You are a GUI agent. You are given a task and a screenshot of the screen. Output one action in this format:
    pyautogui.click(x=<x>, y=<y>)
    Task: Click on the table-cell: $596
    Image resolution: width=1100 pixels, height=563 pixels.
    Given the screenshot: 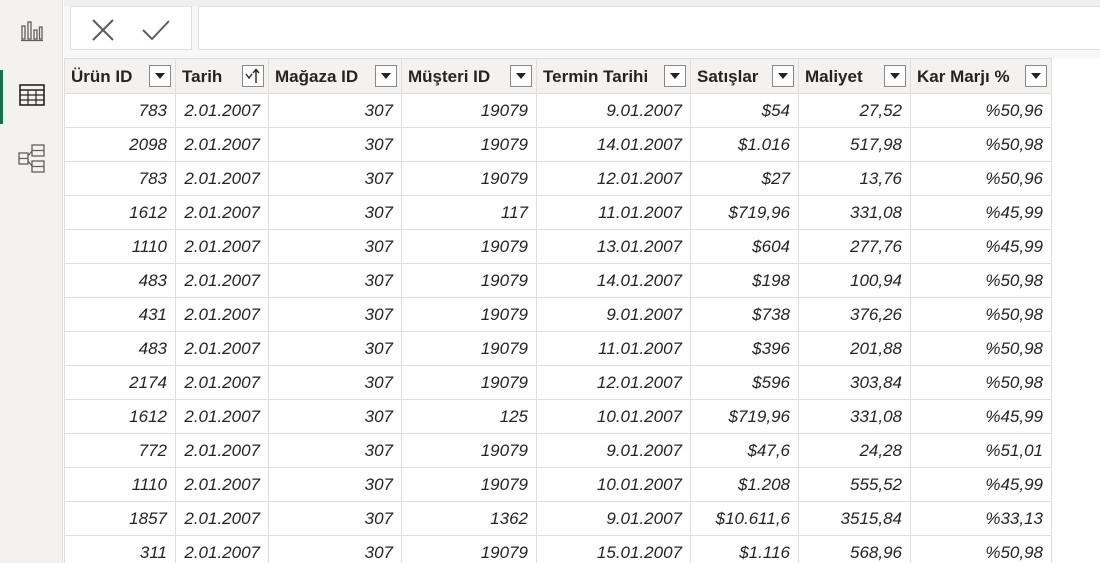 What is the action you would take?
    pyautogui.click(x=744, y=382)
    